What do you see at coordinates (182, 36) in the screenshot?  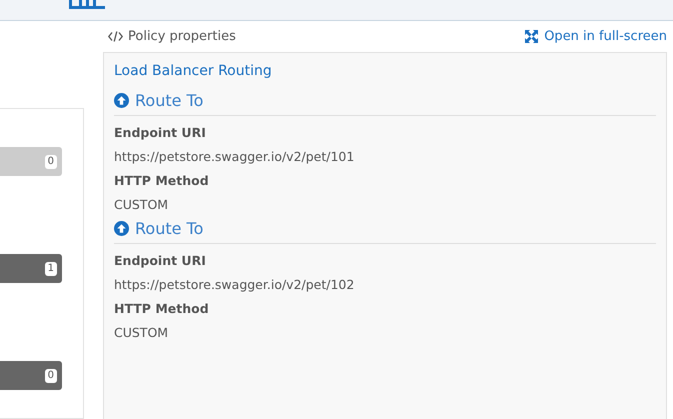 I see `panel-title: Policy properties` at bounding box center [182, 36].